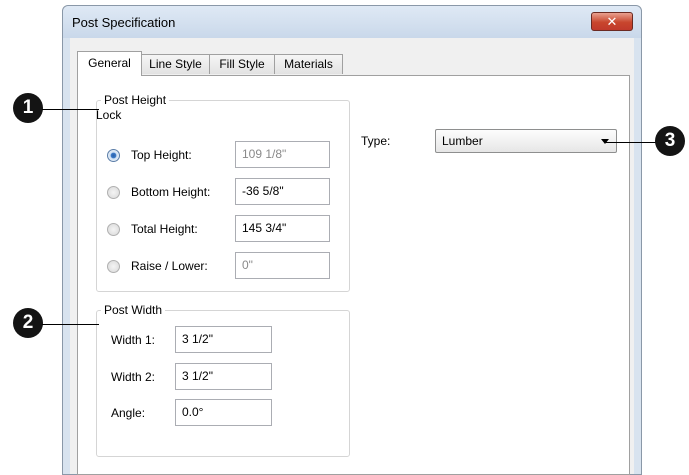  Describe the element at coordinates (223, 376) in the screenshot. I see `width-2-field: 3 1/2"` at that location.